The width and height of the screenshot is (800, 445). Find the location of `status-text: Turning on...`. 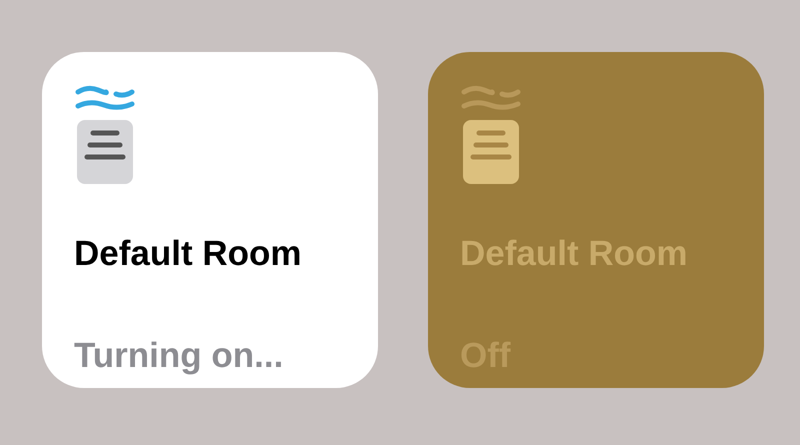

status-text: Turning on... is located at coordinates (179, 356).